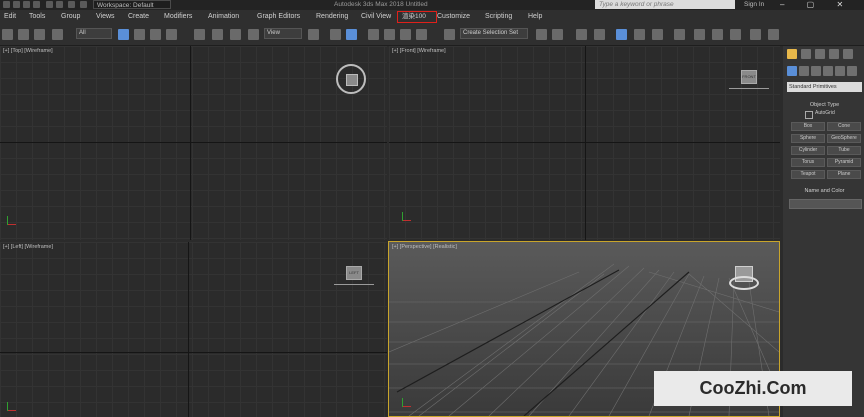 The image size is (864, 417). I want to click on save-icon, so click(36, 4).